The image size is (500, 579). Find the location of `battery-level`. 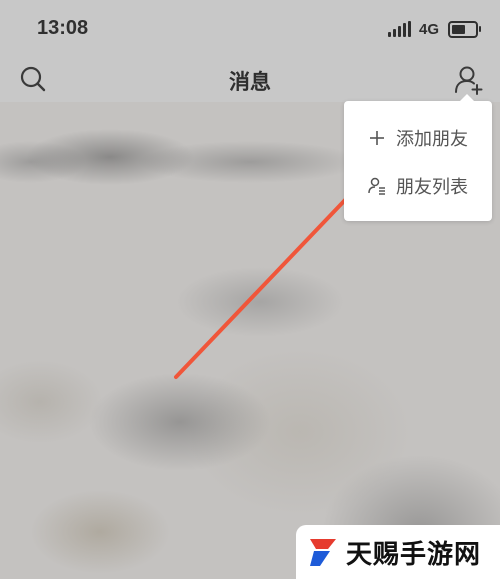

battery-level is located at coordinates (458, 29).